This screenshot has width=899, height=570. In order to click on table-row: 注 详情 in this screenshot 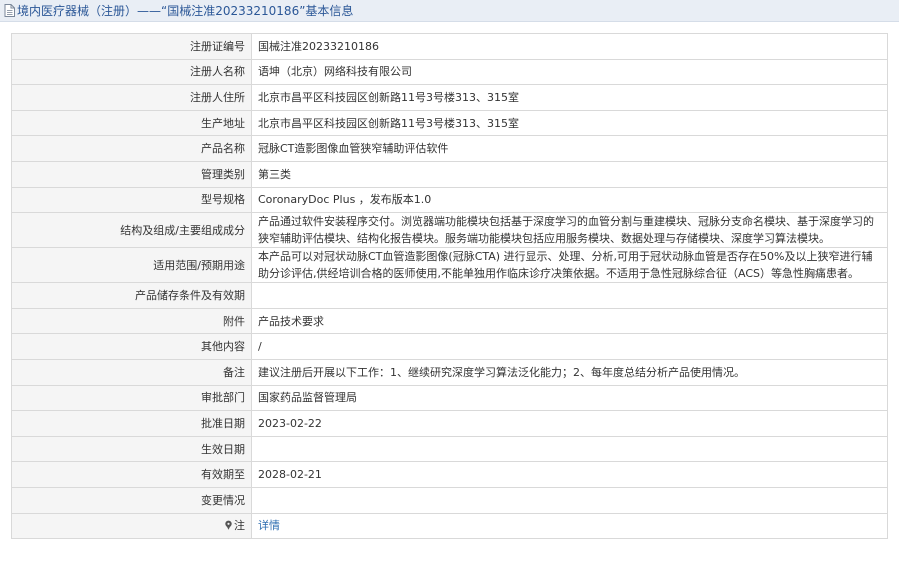, I will do `click(449, 526)`.